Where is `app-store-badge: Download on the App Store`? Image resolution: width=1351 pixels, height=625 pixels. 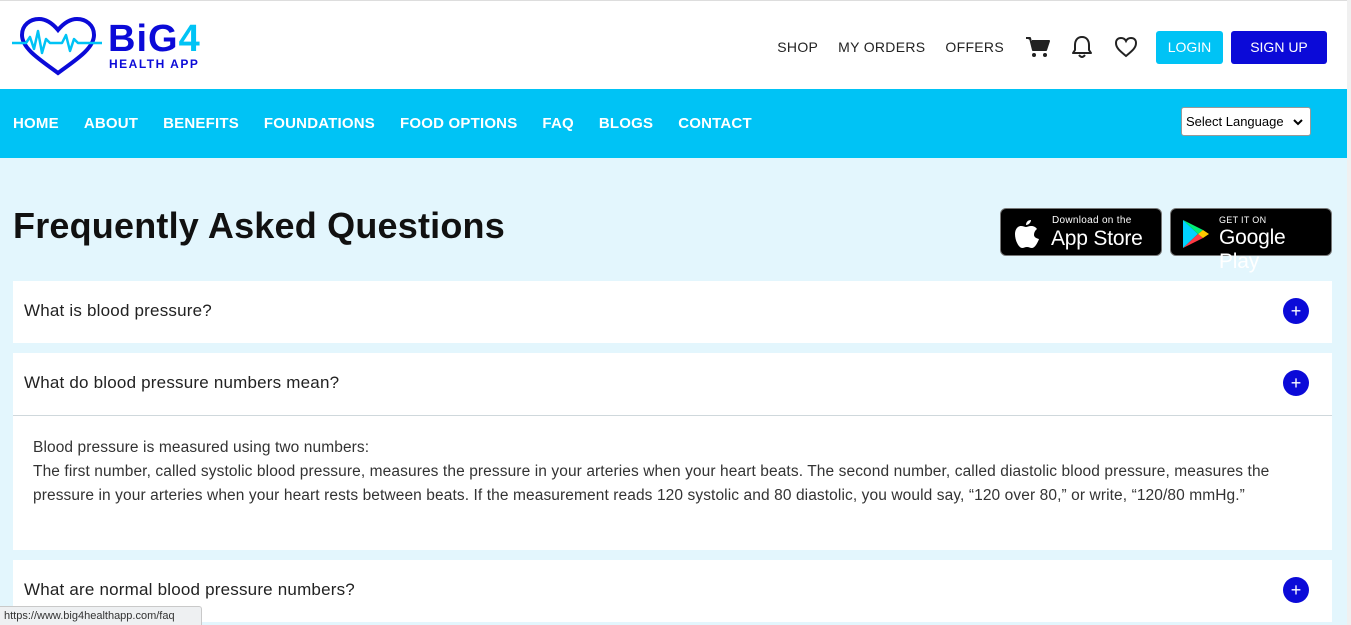 app-store-badge: Download on the App Store is located at coordinates (1081, 232).